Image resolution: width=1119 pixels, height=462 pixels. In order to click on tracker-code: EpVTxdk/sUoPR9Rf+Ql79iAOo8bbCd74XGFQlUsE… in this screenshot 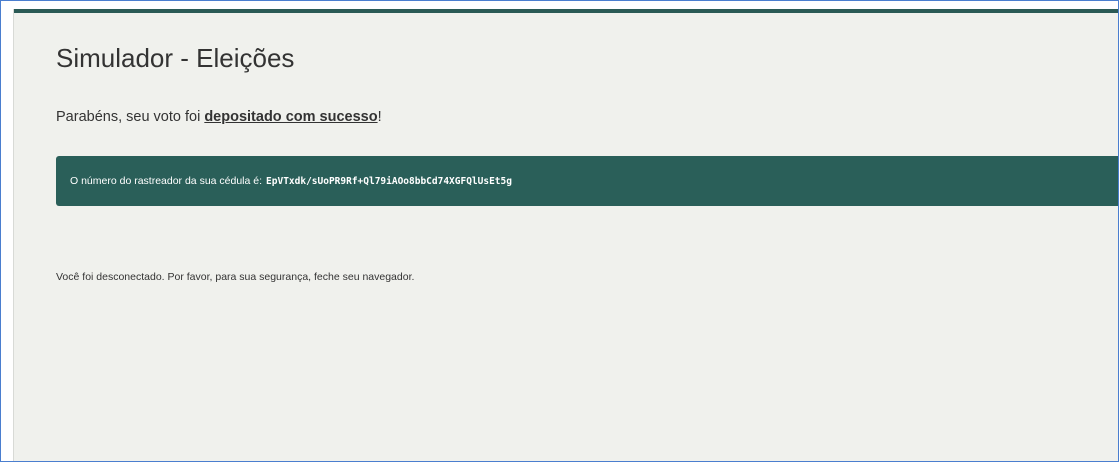, I will do `click(389, 181)`.